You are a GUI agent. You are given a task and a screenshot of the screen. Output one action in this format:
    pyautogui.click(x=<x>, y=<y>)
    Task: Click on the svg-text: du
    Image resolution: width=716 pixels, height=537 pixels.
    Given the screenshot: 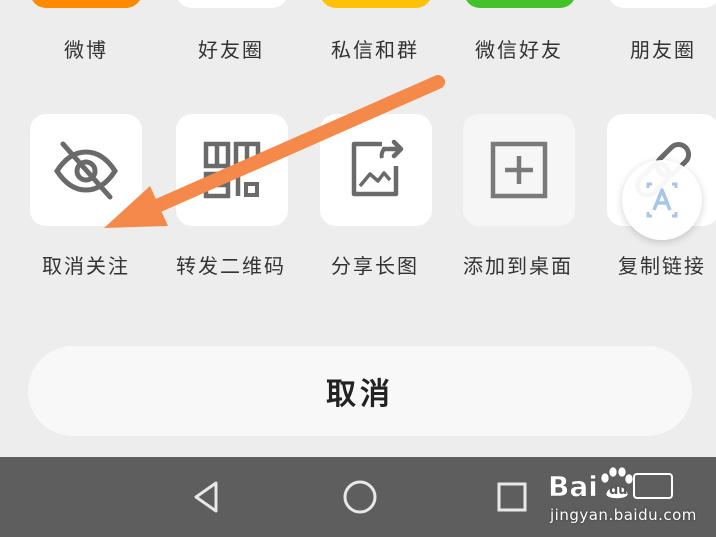 What is the action you would take?
    pyautogui.click(x=618, y=490)
    